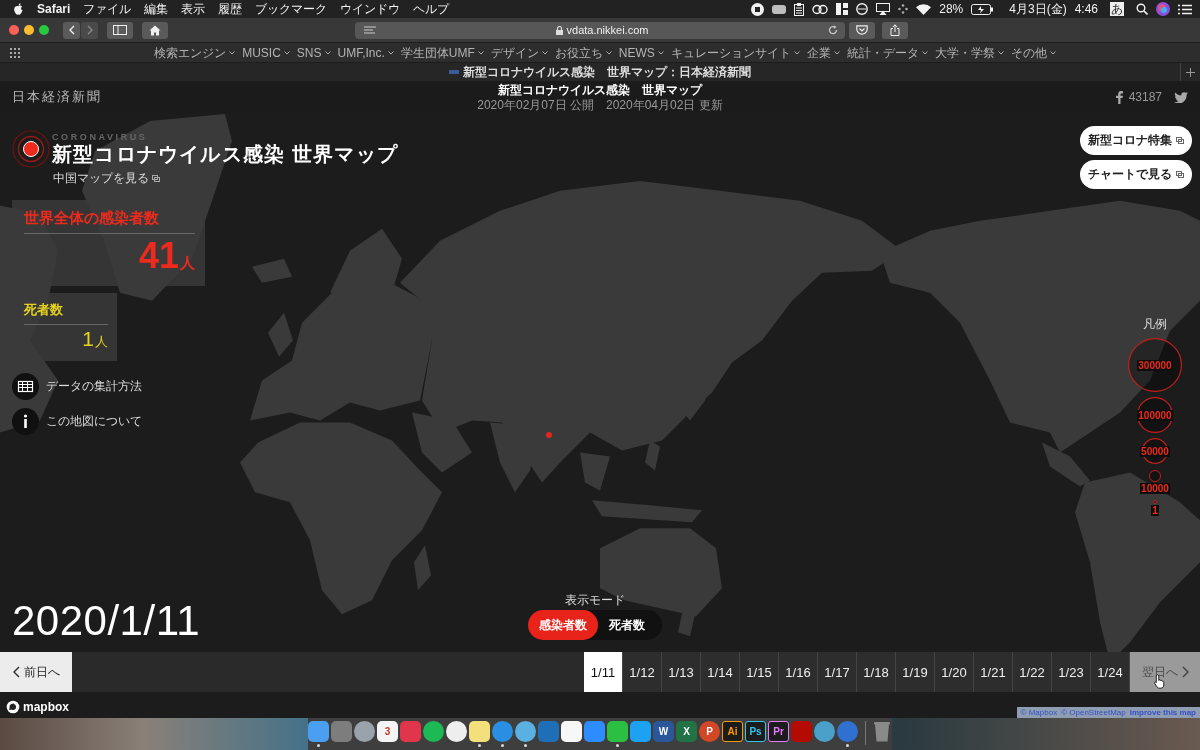 The image size is (1200, 750). I want to click on app-icon: X, so click(686, 731).